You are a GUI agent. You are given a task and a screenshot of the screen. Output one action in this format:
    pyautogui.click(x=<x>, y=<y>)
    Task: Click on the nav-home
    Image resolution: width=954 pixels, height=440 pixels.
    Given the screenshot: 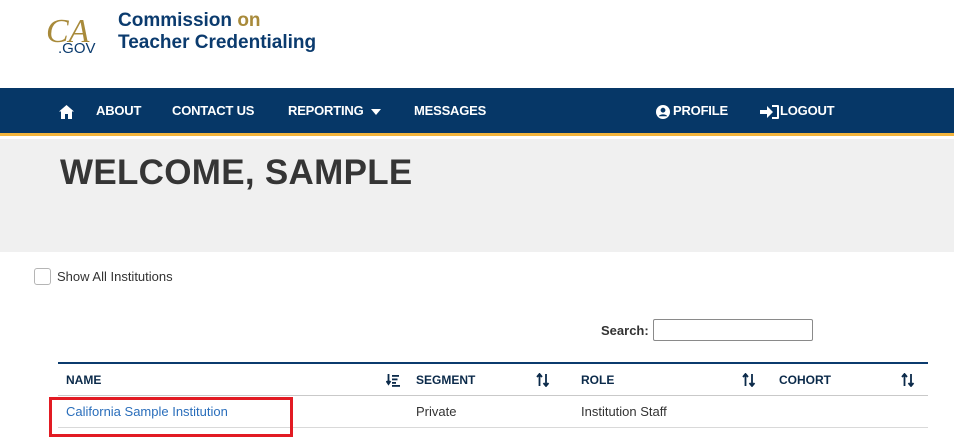 What is the action you would take?
    pyautogui.click(x=66, y=110)
    